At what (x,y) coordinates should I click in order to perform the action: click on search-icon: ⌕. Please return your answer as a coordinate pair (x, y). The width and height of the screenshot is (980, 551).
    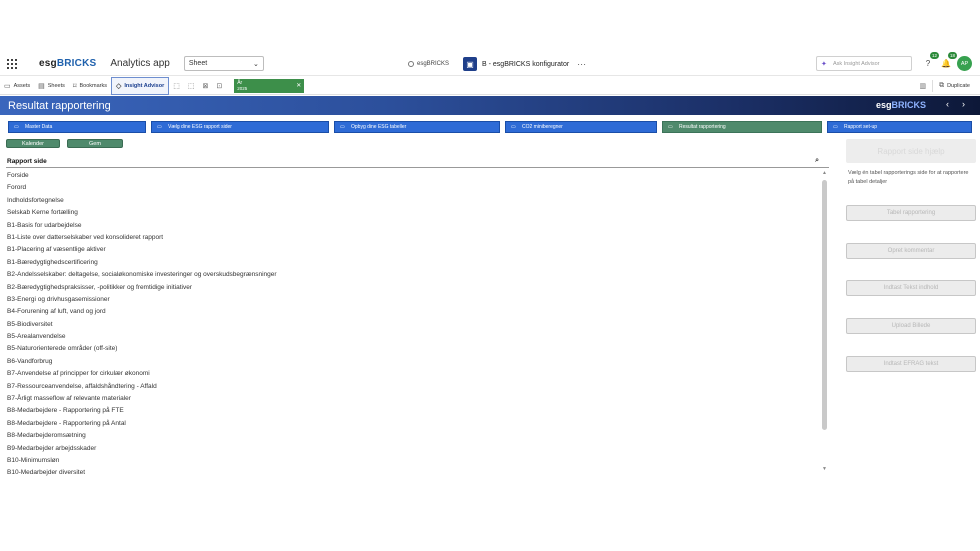
    Looking at the image, I should click on (817, 161).